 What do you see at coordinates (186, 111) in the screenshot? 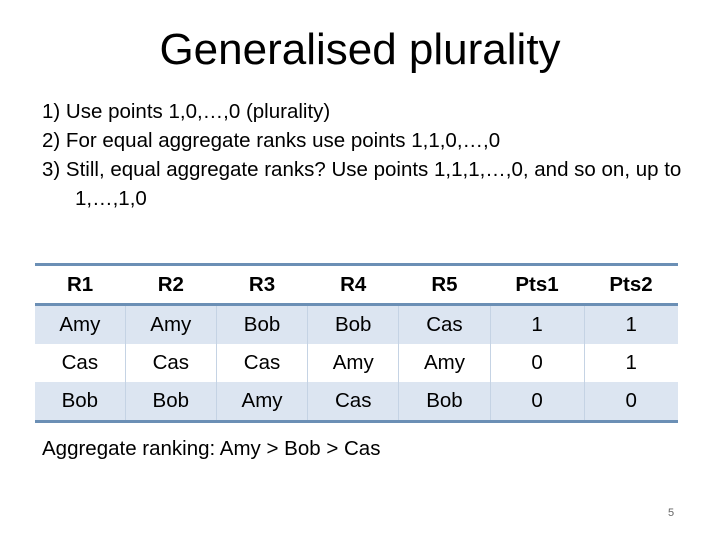
I see `bullet-item: 1) Use points 1,0,…,0 (plurality)` at bounding box center [186, 111].